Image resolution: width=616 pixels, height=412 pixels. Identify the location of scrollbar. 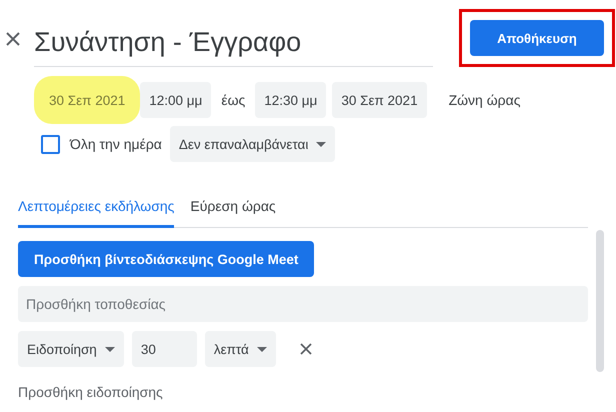
(600, 301).